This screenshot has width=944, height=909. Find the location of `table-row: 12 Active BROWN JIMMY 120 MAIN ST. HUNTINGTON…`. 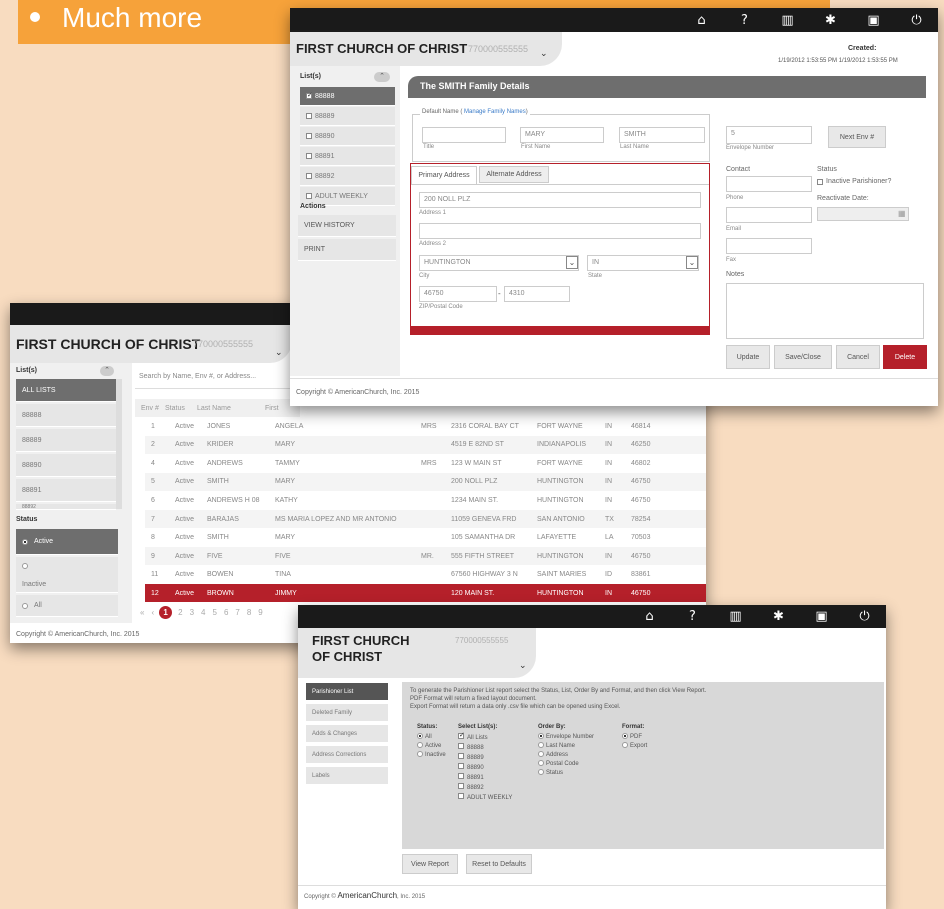

table-row: 12 Active BROWN JIMMY 120 MAIN ST. HUNTINGTON… is located at coordinates (425, 593).